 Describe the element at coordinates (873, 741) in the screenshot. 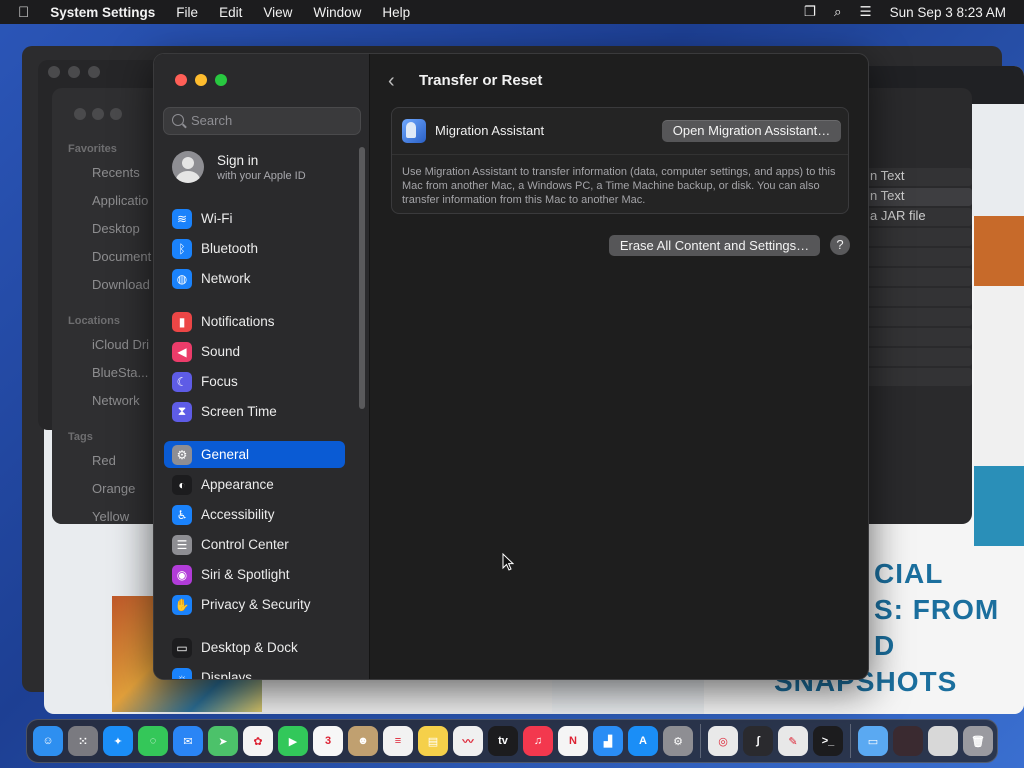

I see `downloads-folder-icon: ▭` at that location.